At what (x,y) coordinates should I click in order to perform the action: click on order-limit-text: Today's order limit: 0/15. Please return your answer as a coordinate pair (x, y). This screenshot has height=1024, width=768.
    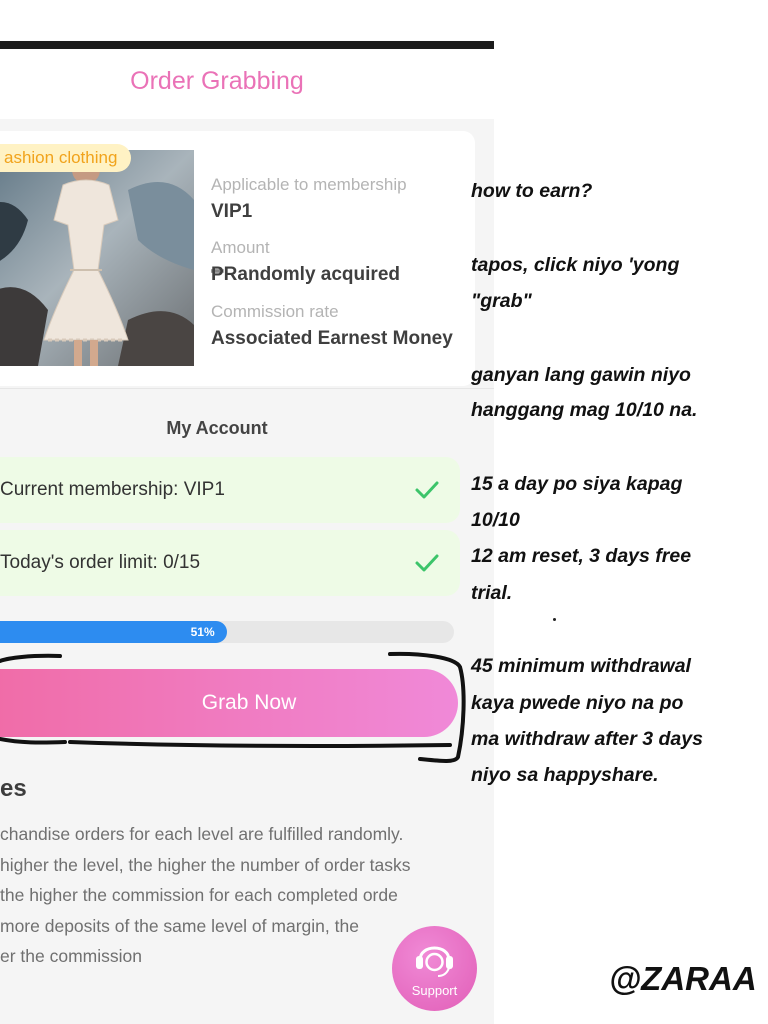
    Looking at the image, I should click on (100, 562).